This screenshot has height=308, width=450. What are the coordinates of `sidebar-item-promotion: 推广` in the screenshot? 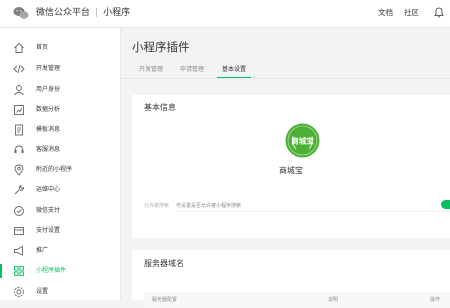 It's located at (59, 251).